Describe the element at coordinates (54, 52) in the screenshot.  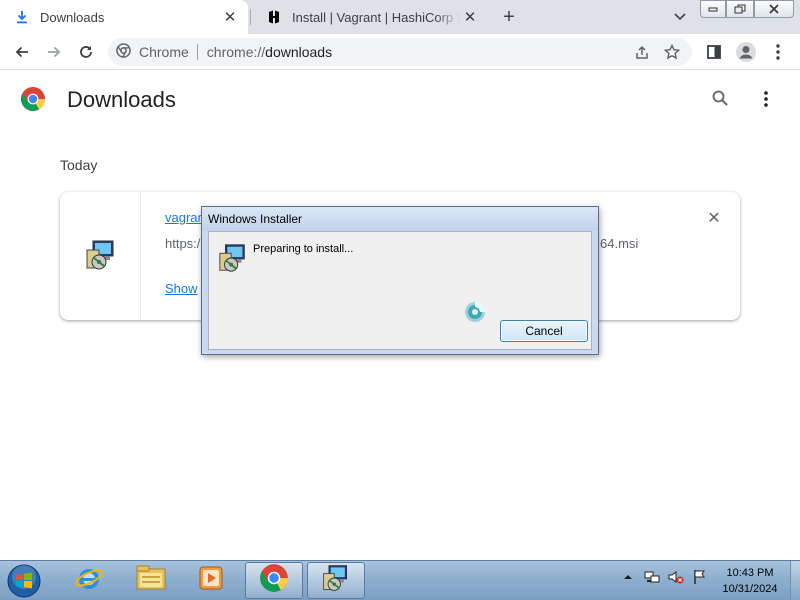
I see `forward-button` at that location.